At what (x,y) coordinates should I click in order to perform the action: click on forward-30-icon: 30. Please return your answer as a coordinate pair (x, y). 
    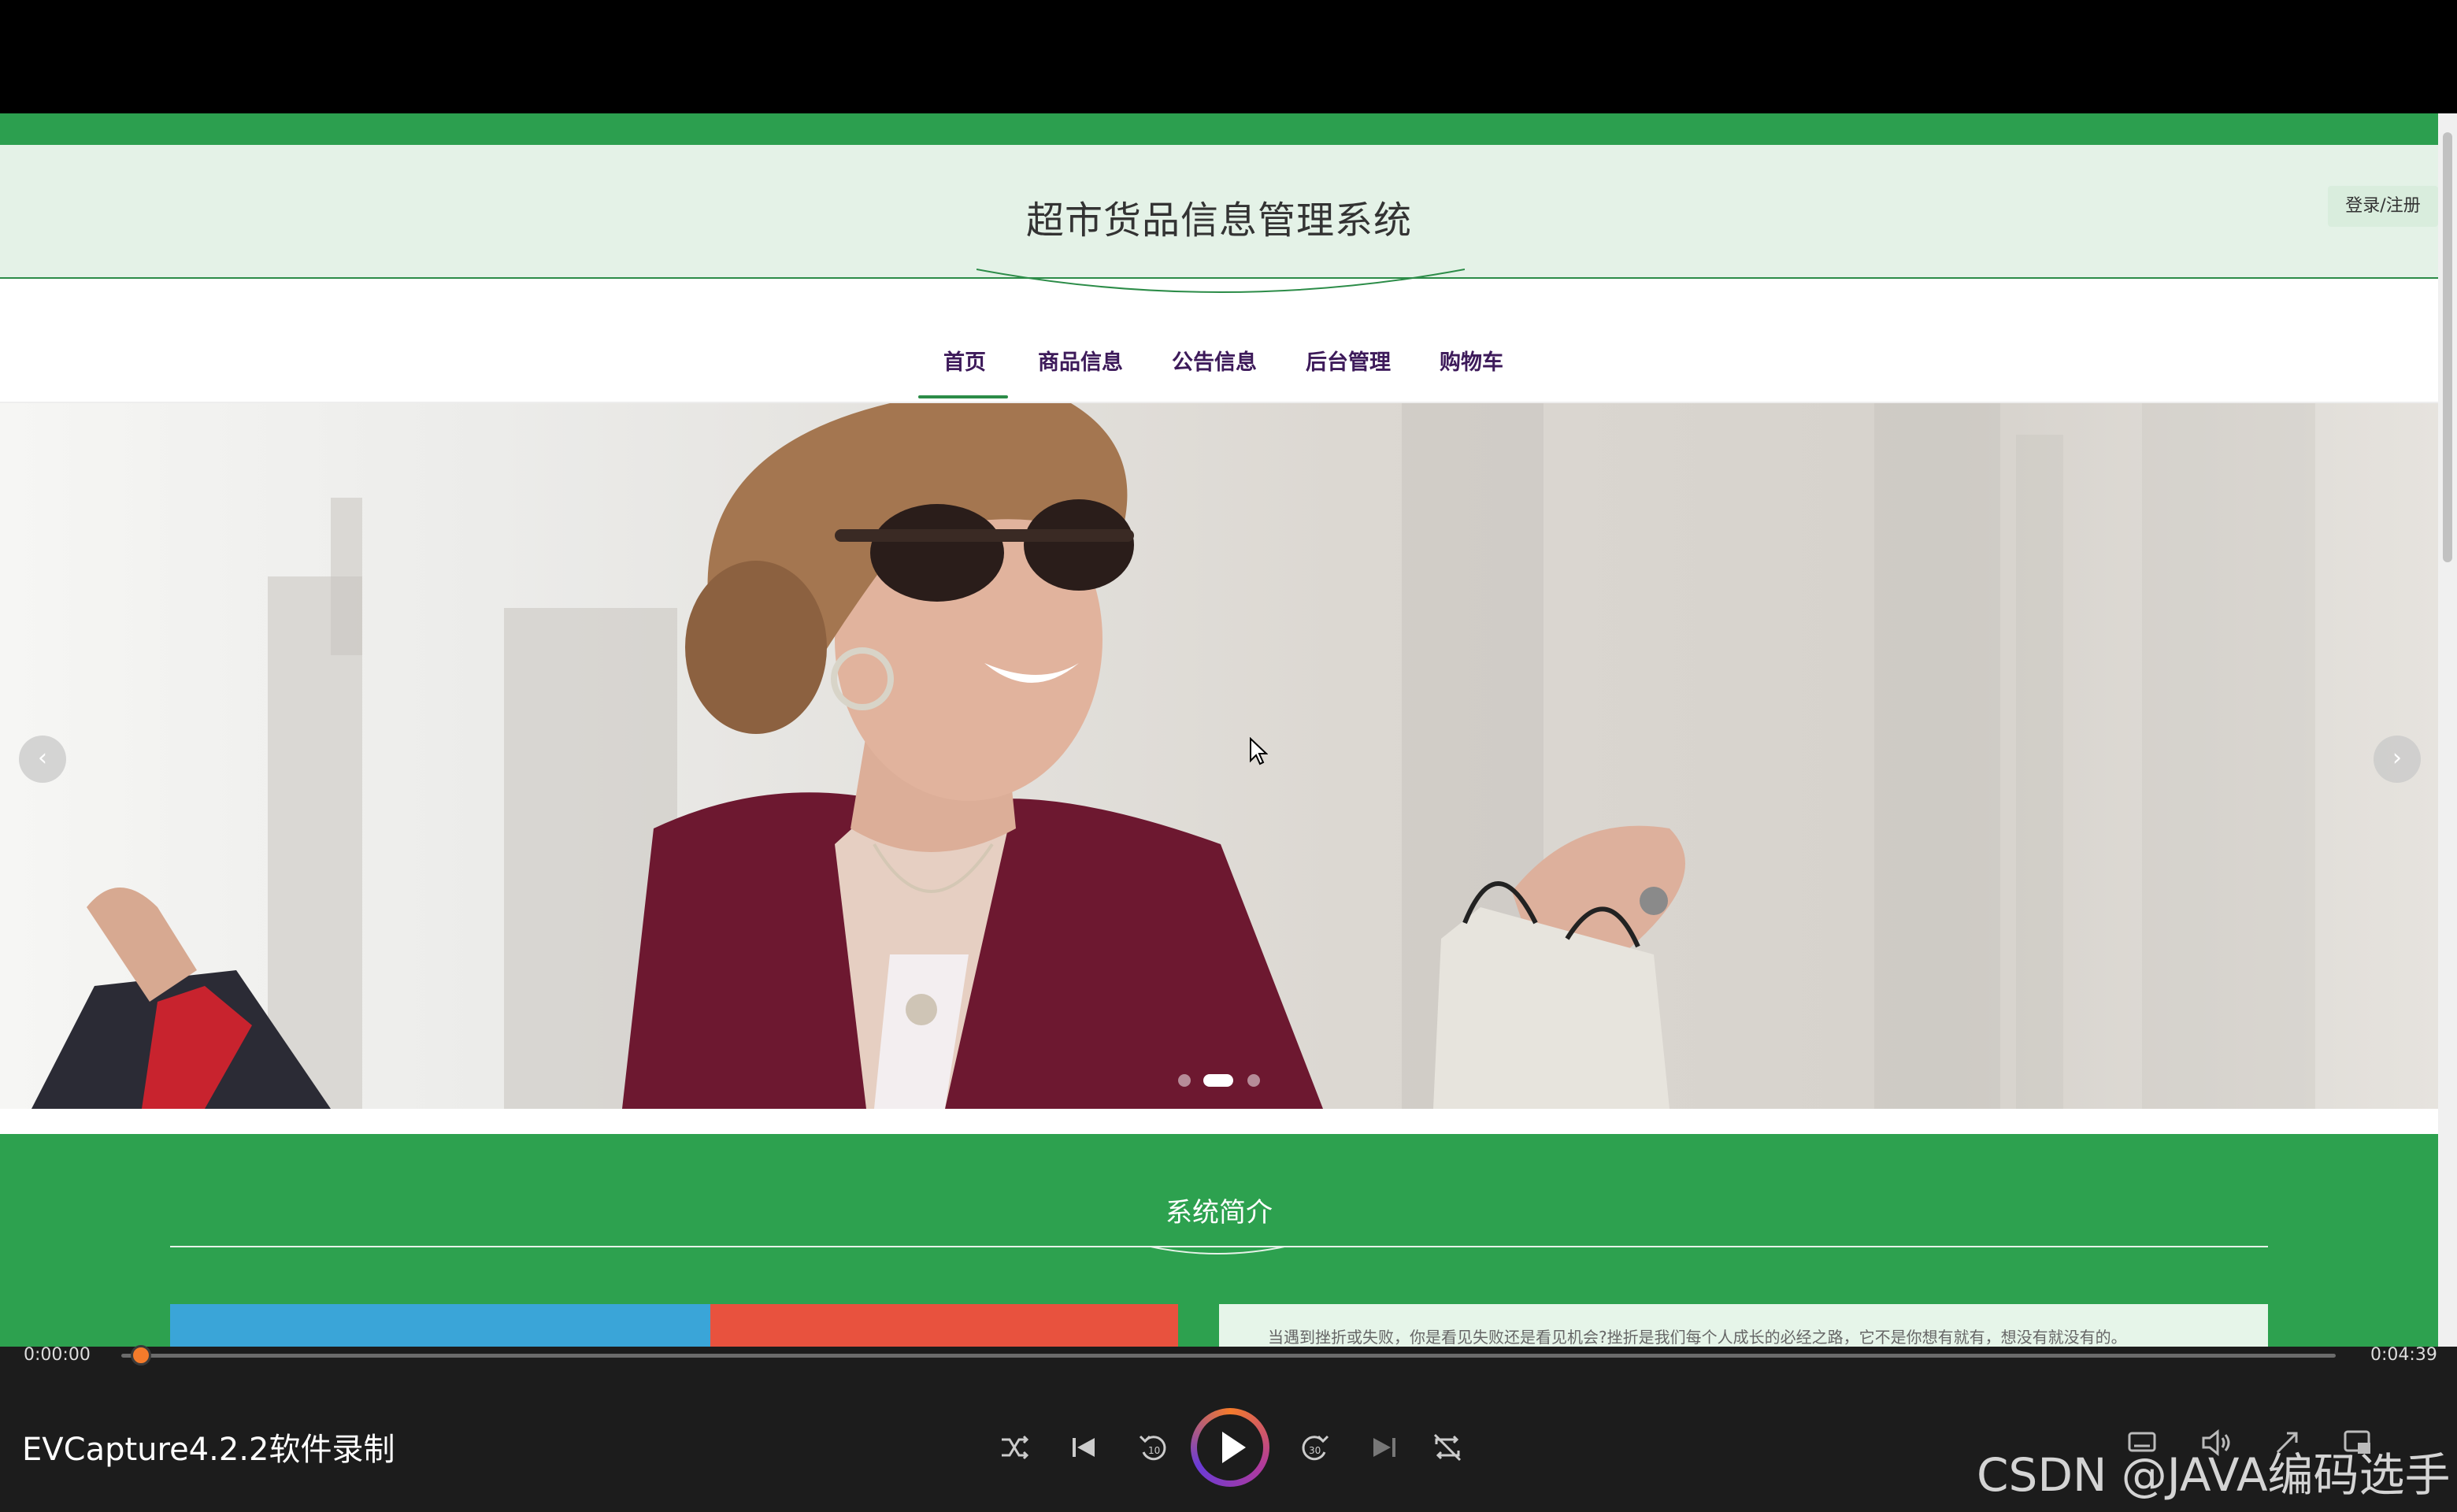
    Looking at the image, I should click on (1315, 1447).